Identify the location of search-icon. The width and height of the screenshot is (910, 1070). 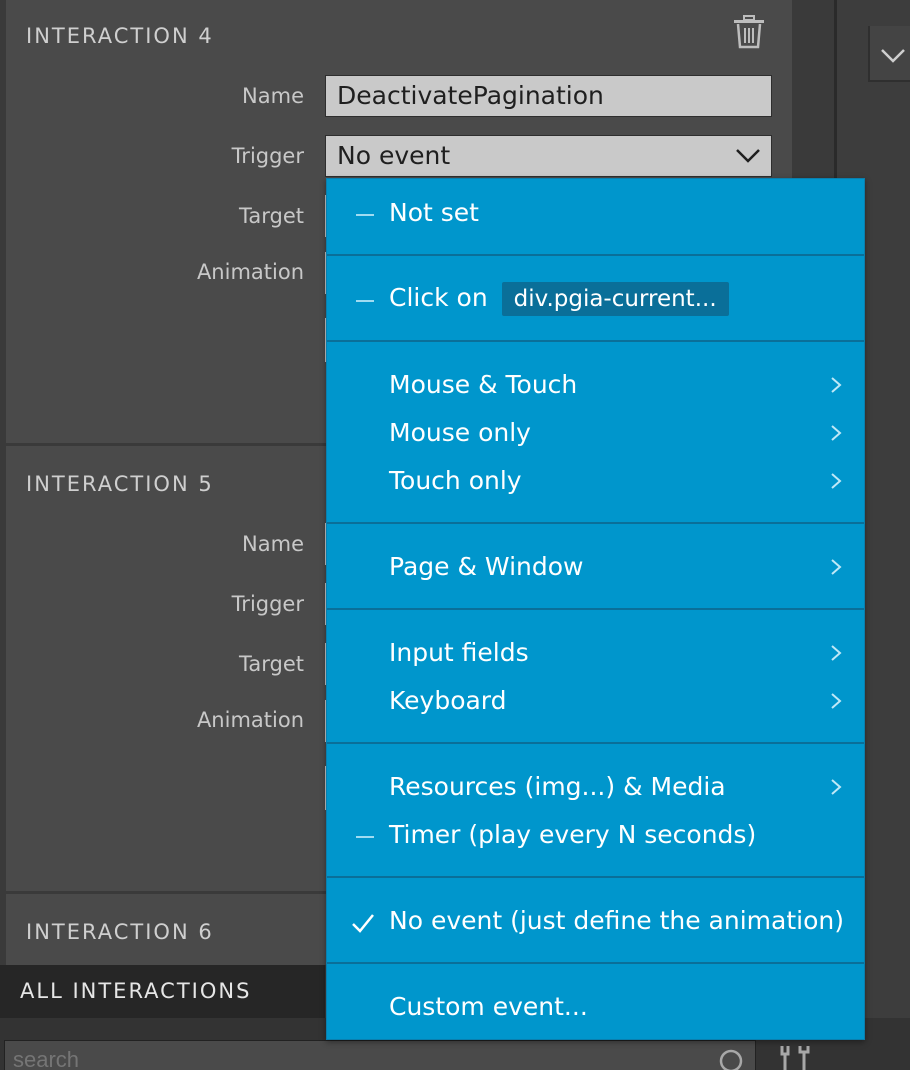
(732, 1059).